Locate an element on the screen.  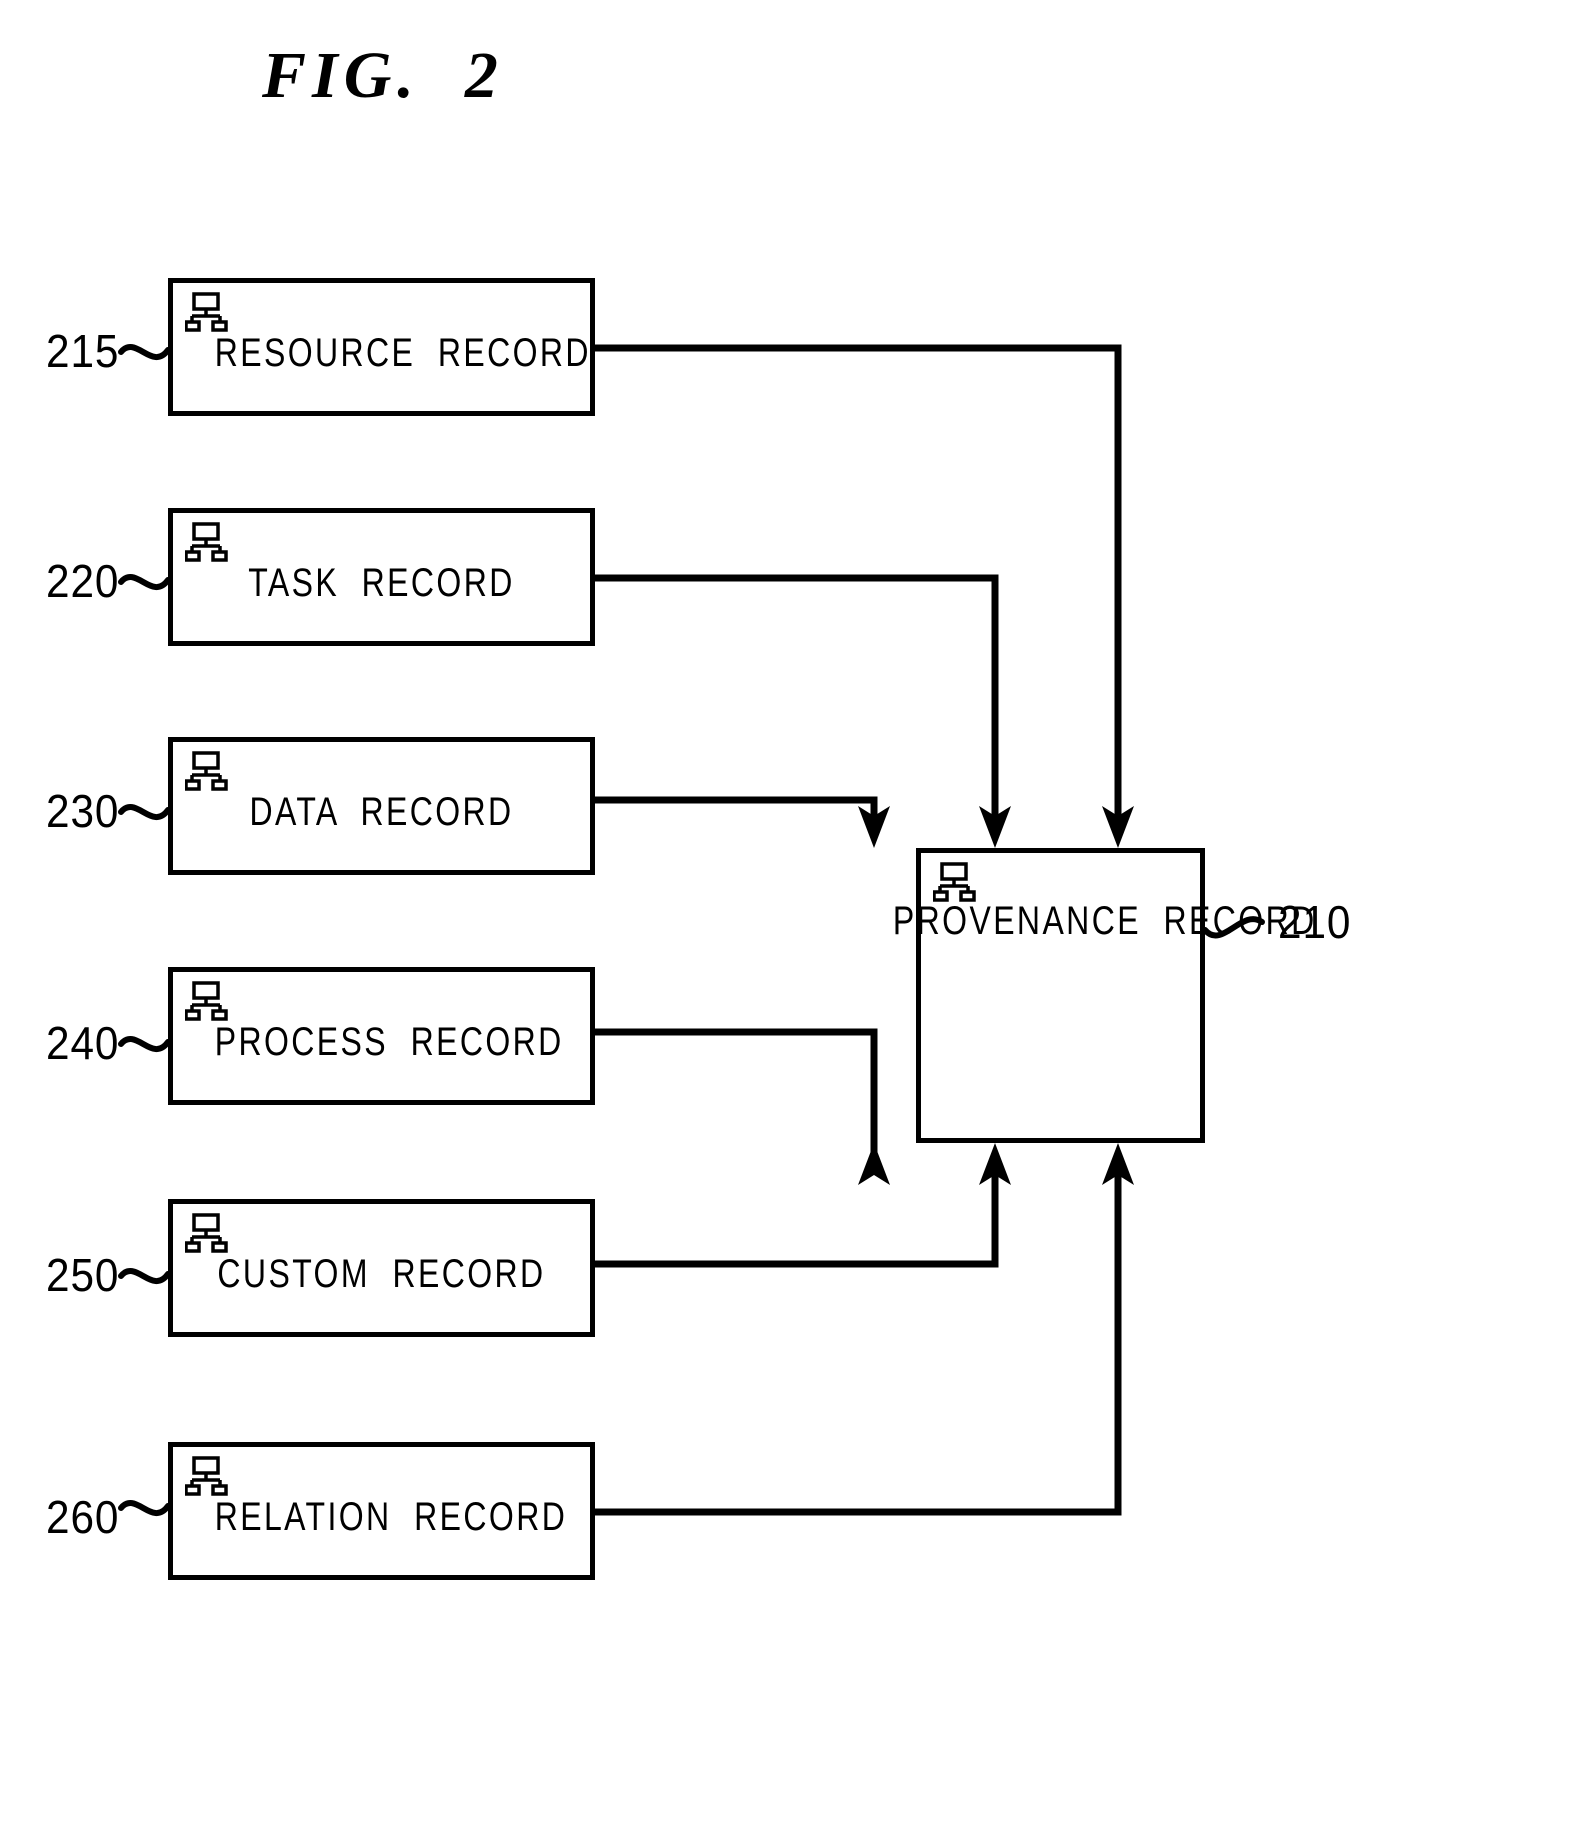
node-label-provenance-record: PROVENANCE RECORD is located at coordinates (1104, 921).